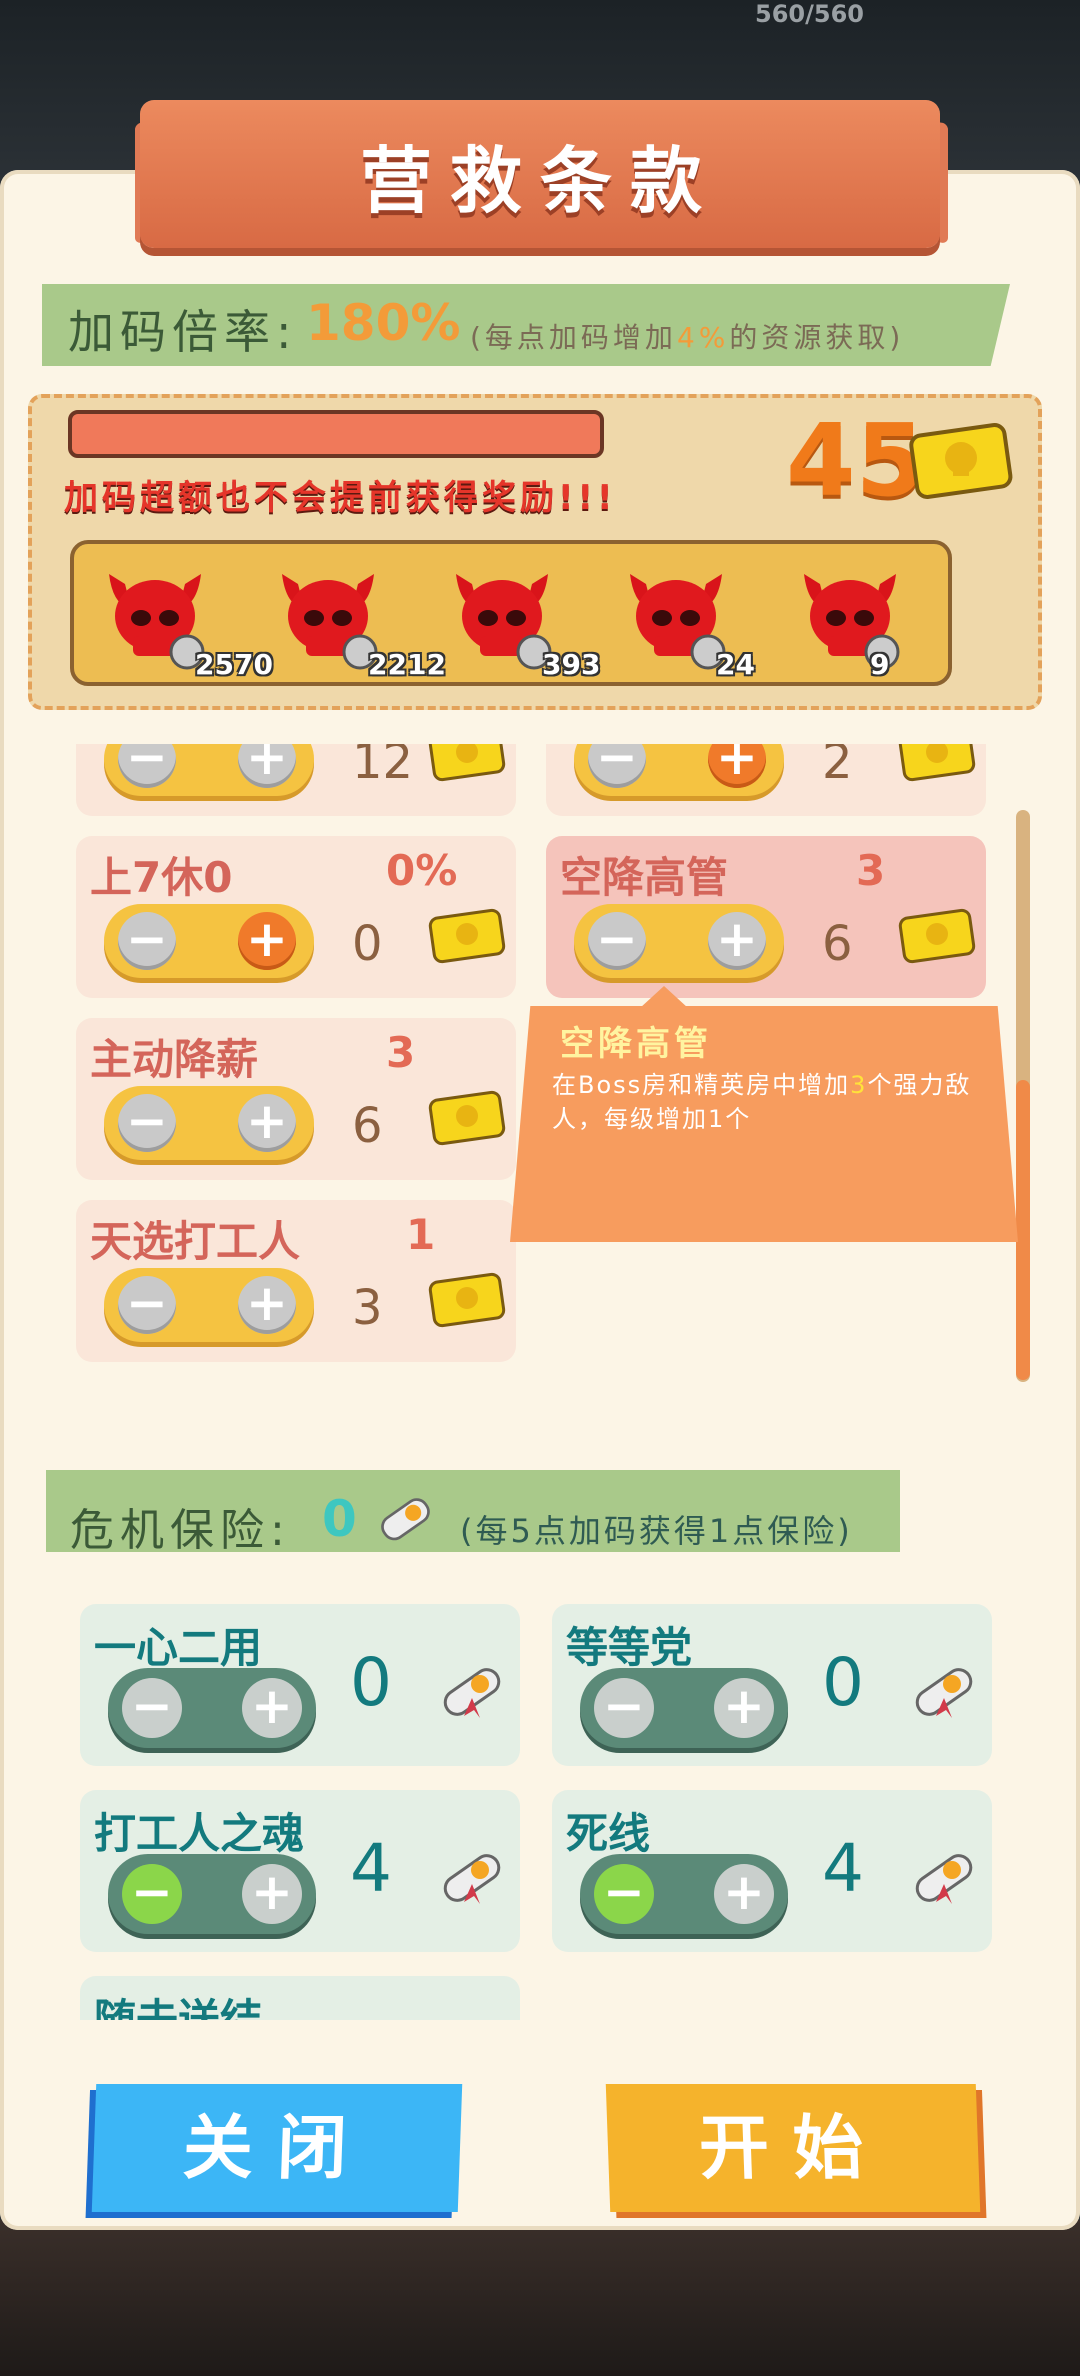 This screenshot has height=2376, width=1080. I want to click on close-button: 关闭, so click(277, 2148).